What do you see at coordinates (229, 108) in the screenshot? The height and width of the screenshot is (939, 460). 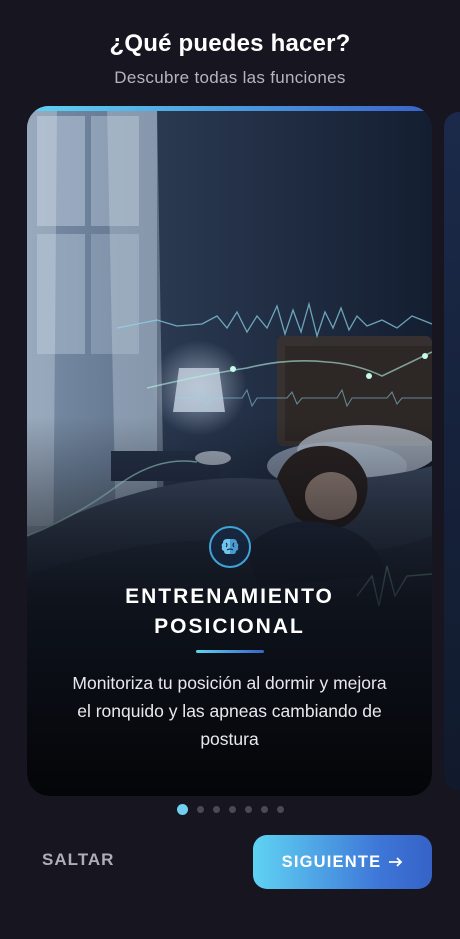 I see `card-accent-bar` at bounding box center [229, 108].